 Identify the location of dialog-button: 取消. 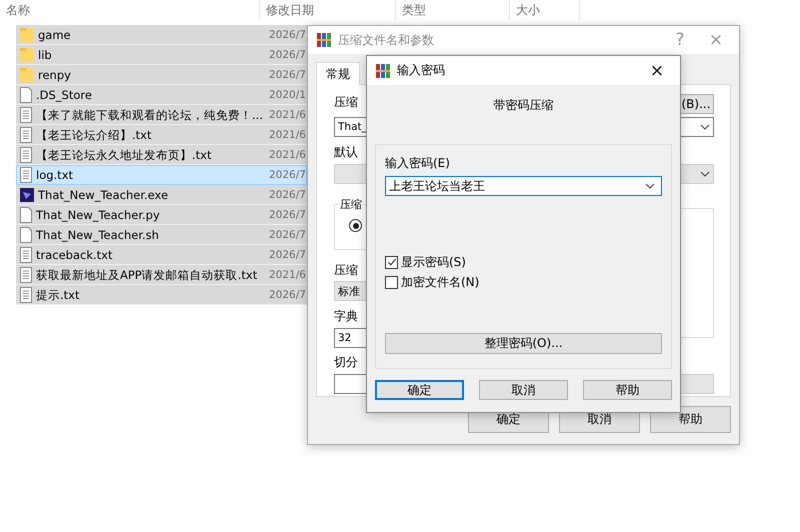
(523, 390).